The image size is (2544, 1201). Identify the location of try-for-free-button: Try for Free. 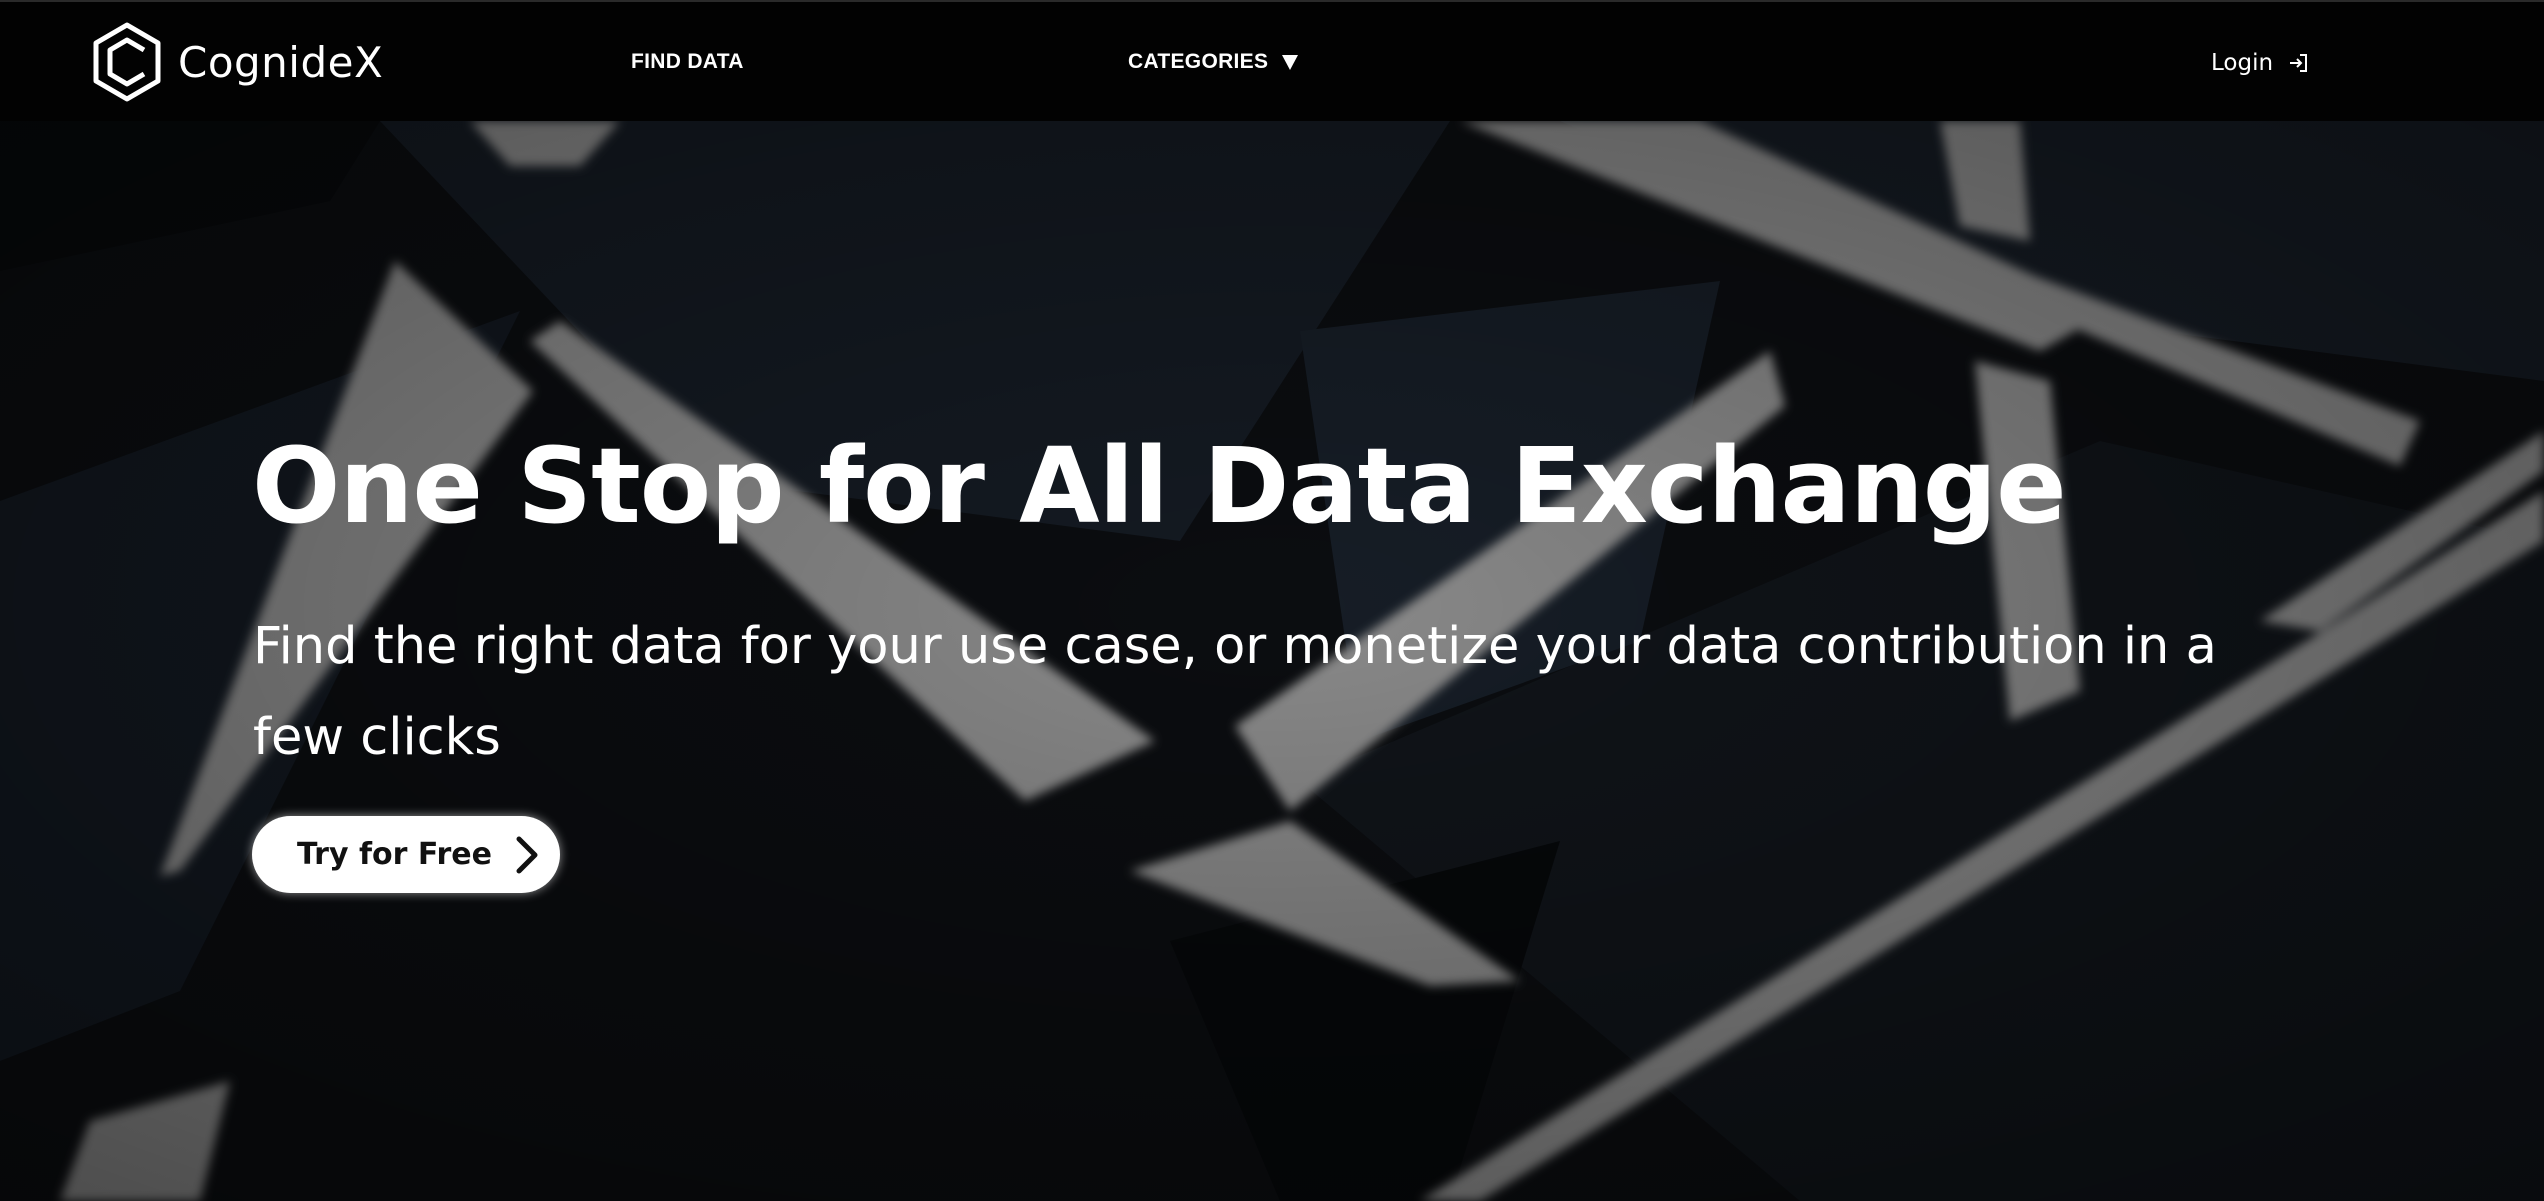
(406, 854).